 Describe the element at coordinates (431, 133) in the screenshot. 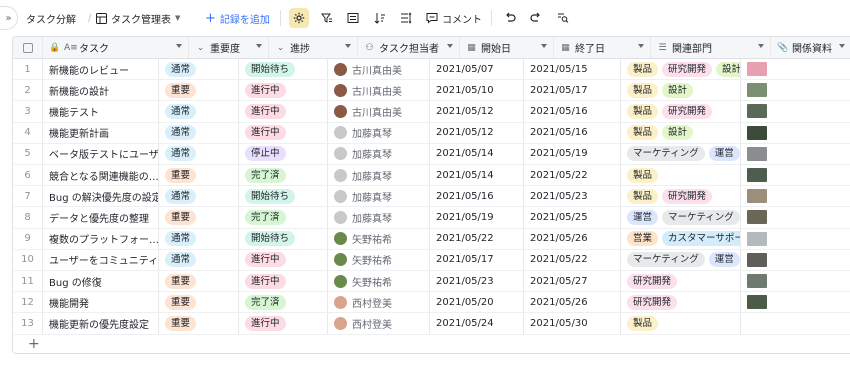

I see `table-row: 4 機能更新計画 通常 進行中 加藤真琴 2021/05/12 2021/05/16 製品 設計` at that location.